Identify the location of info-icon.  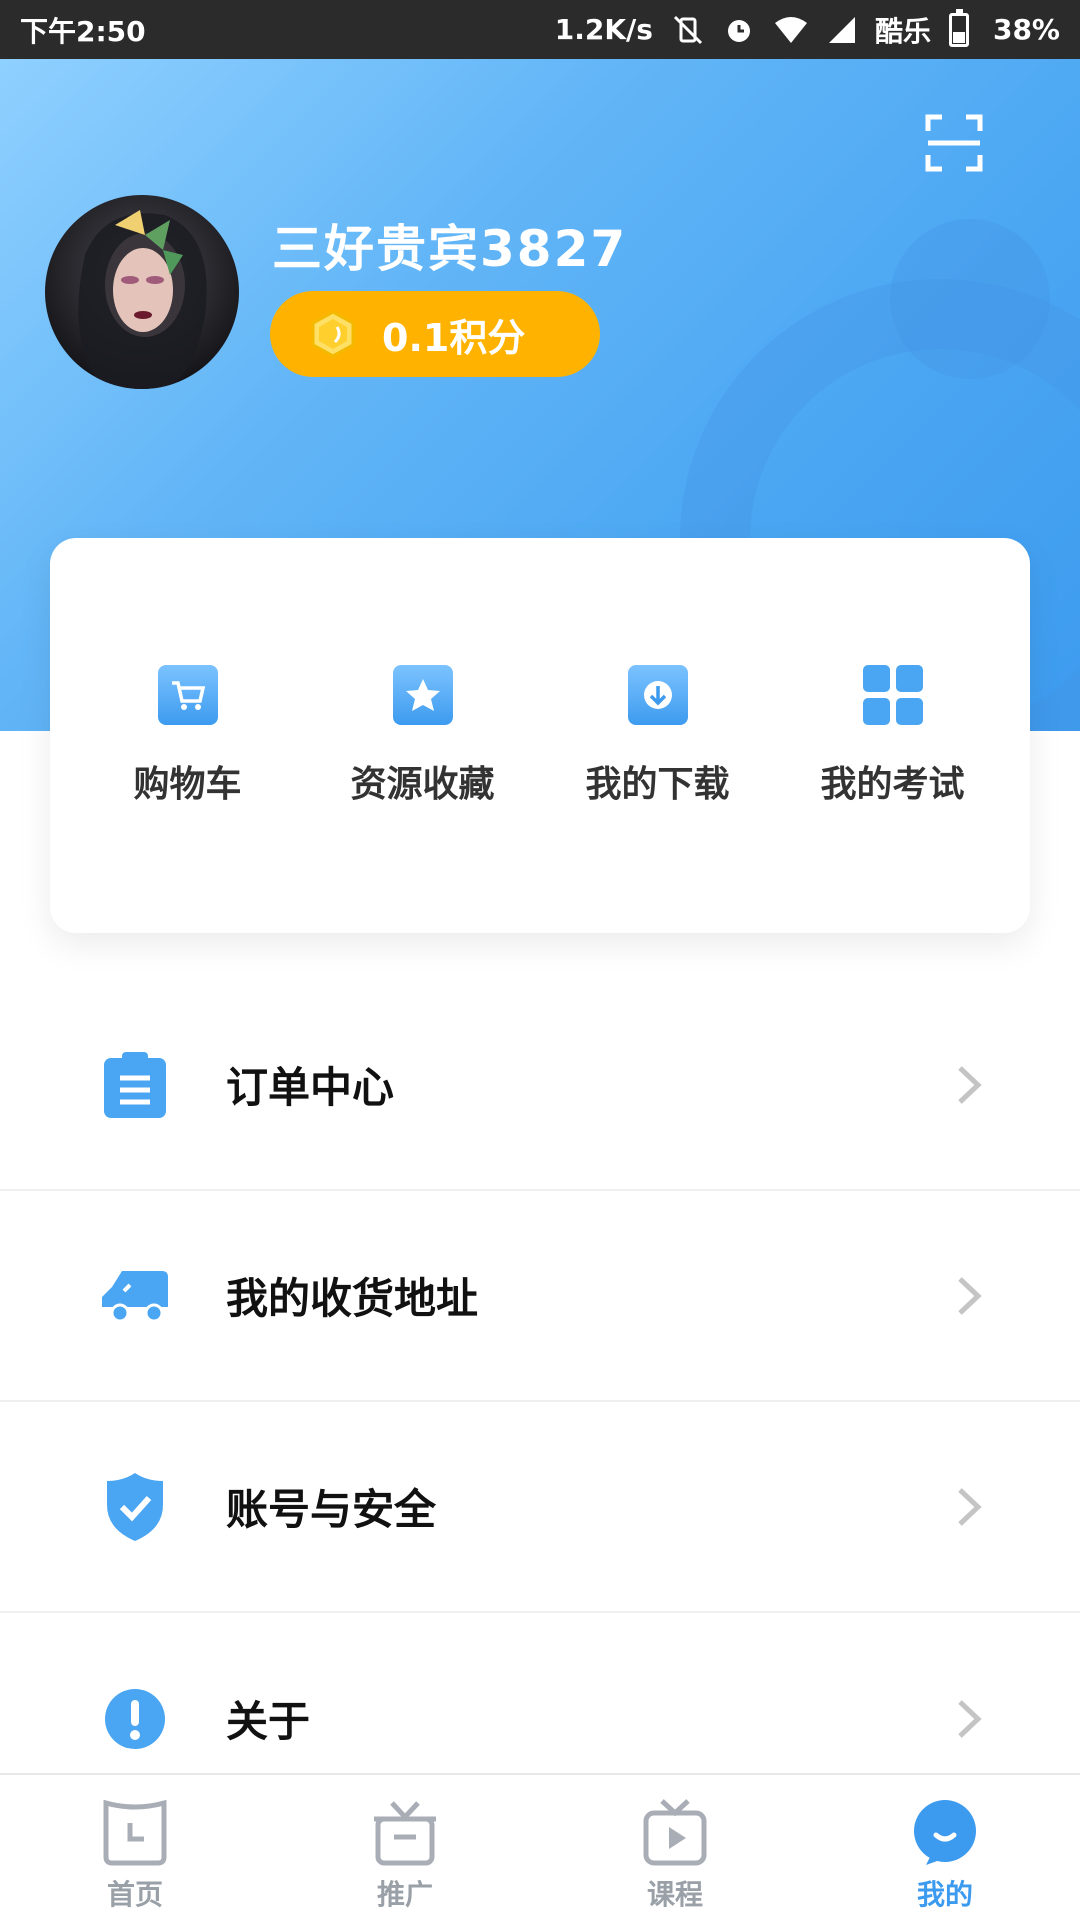
(135, 1719).